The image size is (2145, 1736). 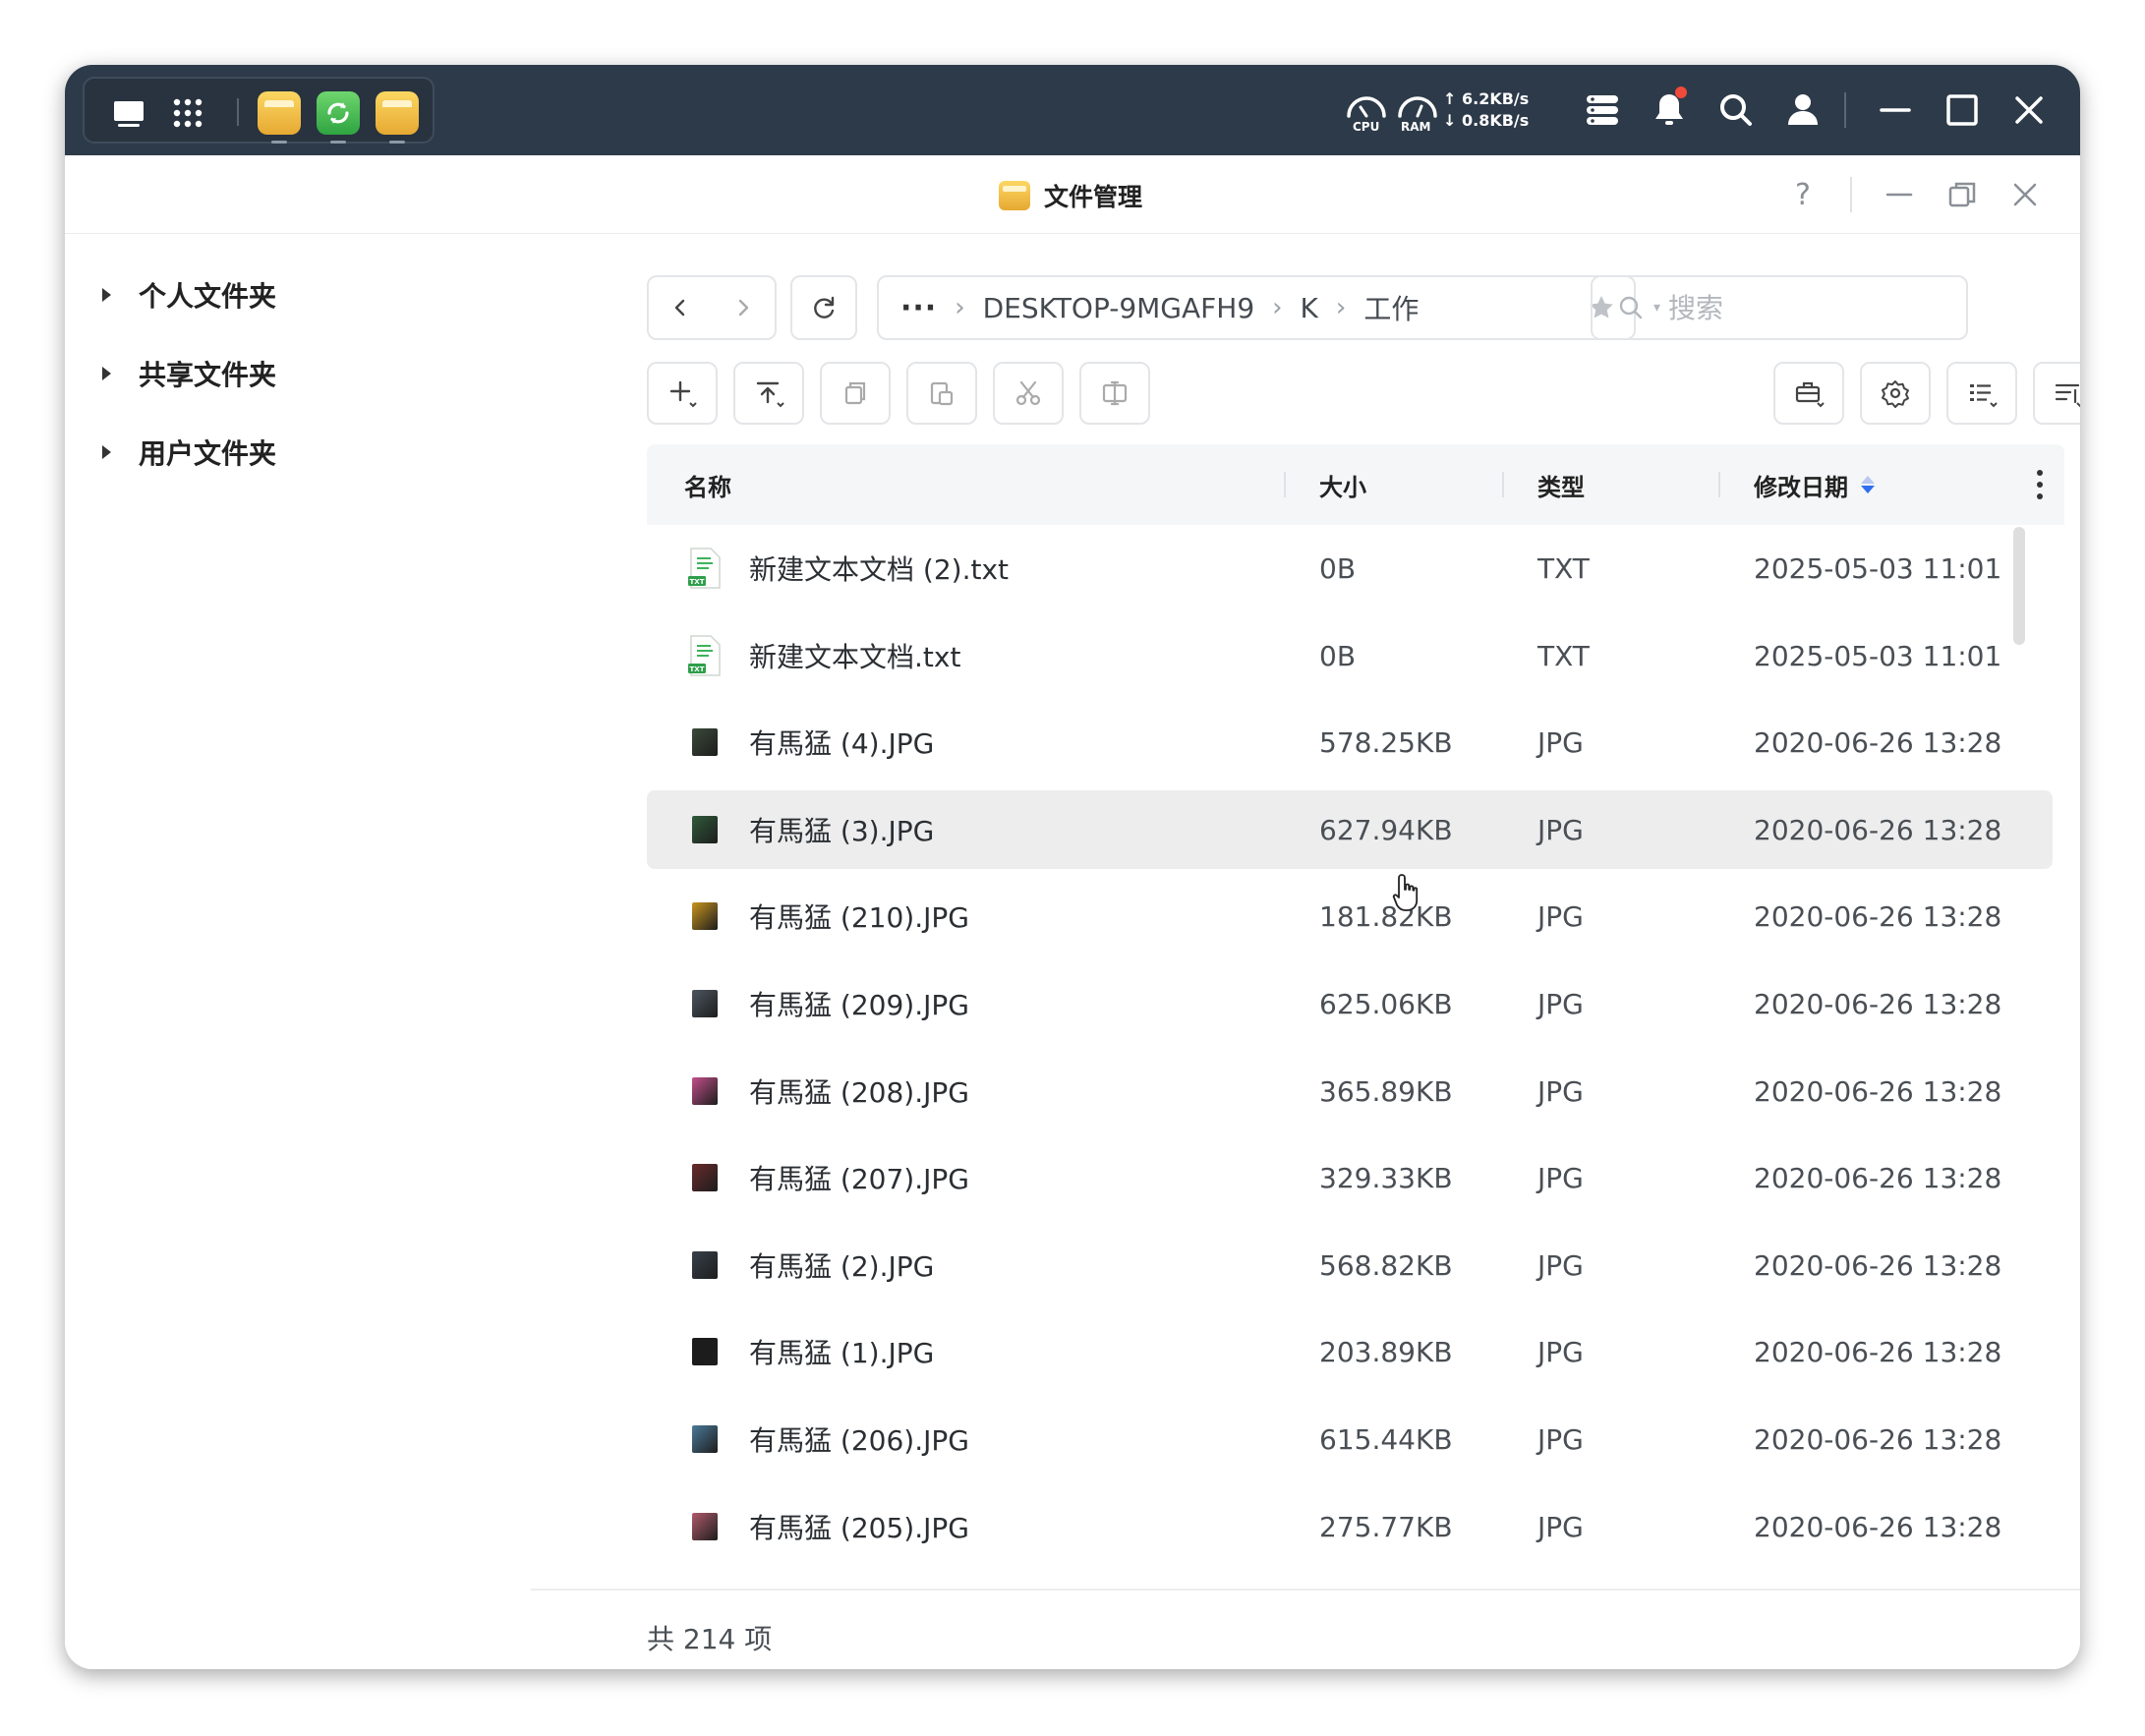 What do you see at coordinates (1350, 568) in the screenshot?
I see `table-row: TXT 新建文本文档 (2).txt 0B TXT 2025-05-03 11:01` at bounding box center [1350, 568].